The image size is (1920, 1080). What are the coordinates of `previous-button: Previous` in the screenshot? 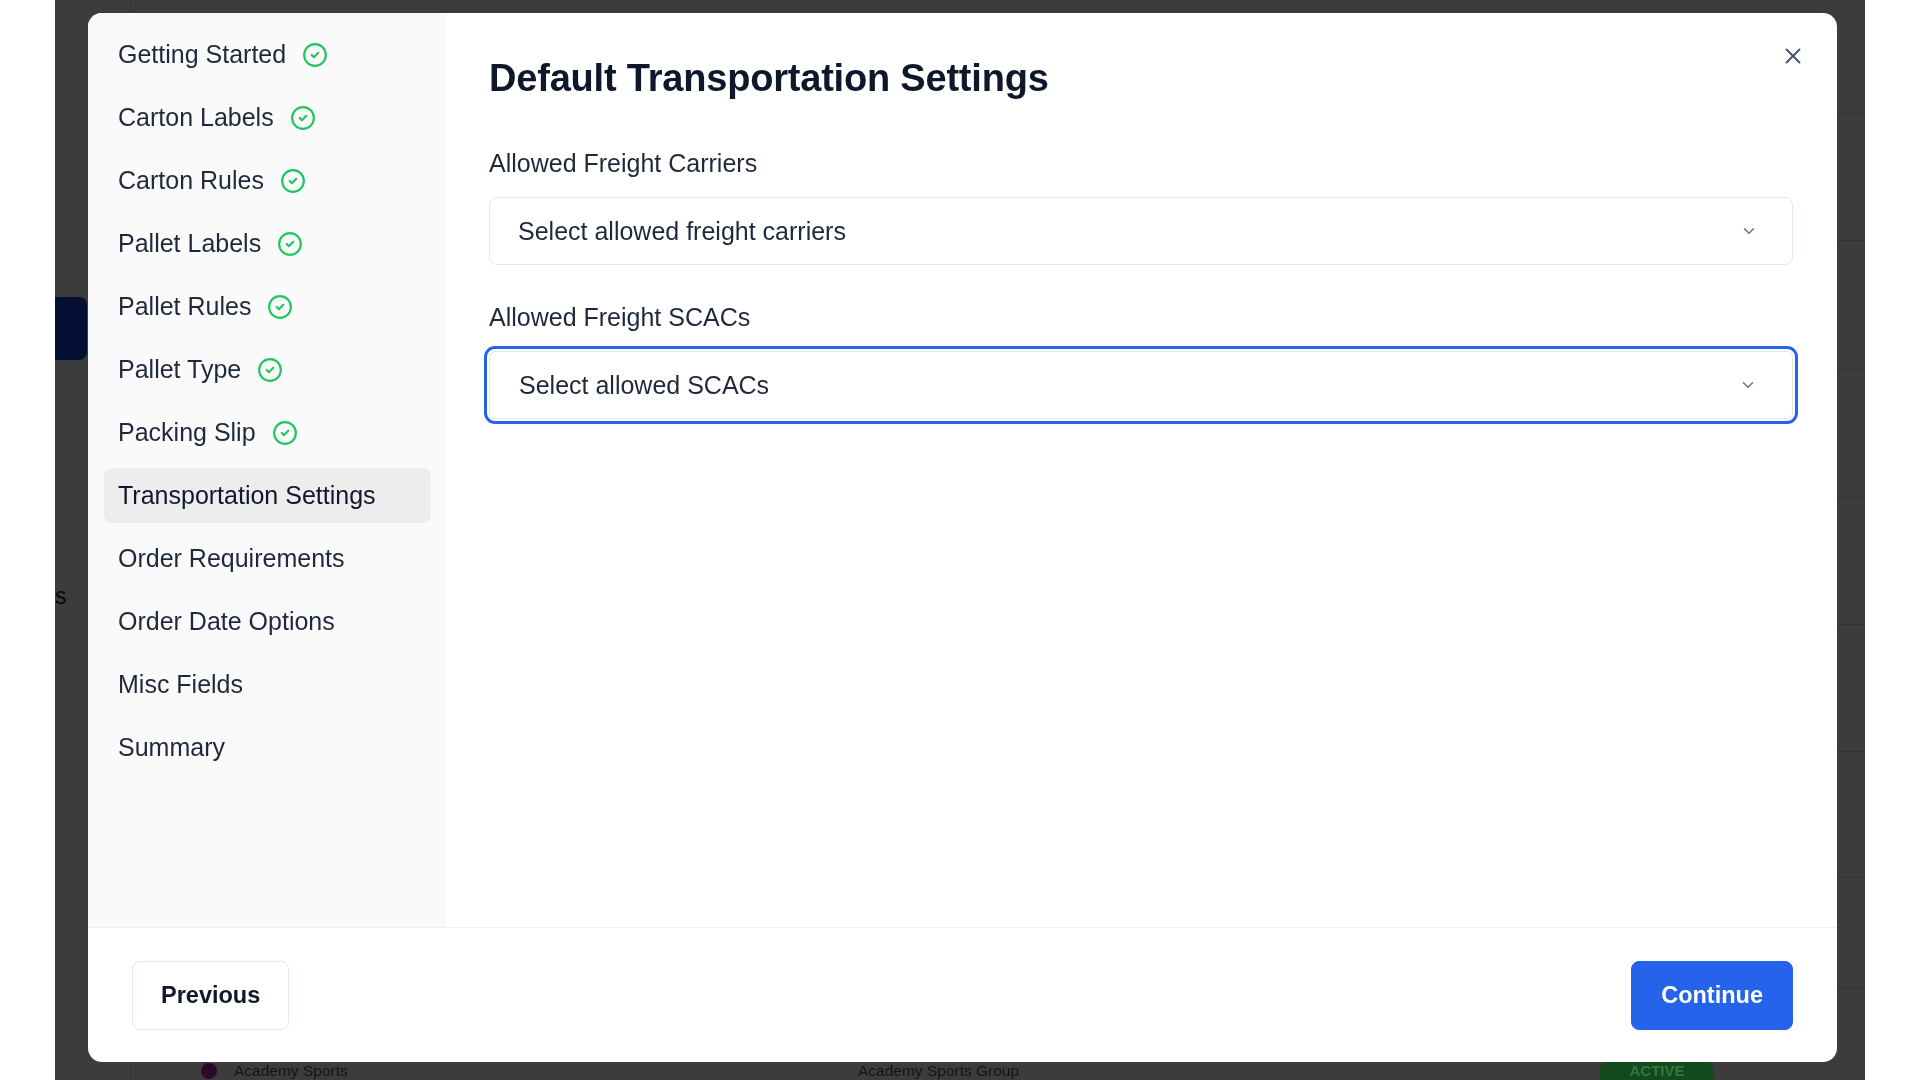 It's located at (211, 995).